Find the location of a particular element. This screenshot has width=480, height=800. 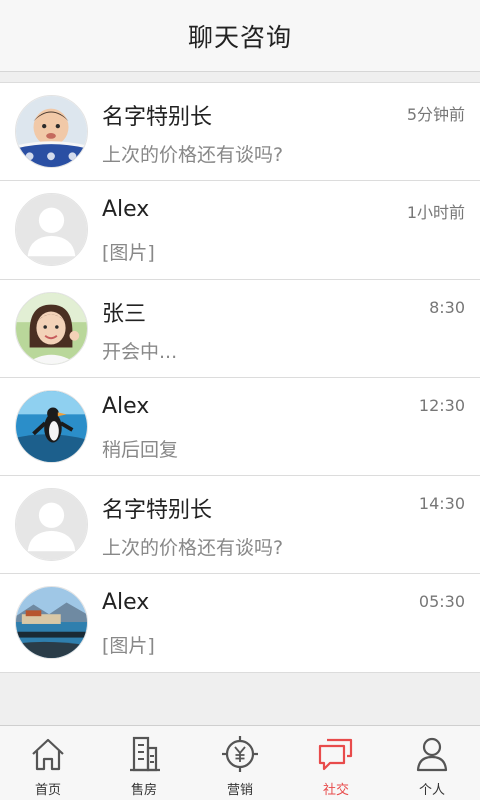

header-bar: 聊天咨询 is located at coordinates (240, 36).